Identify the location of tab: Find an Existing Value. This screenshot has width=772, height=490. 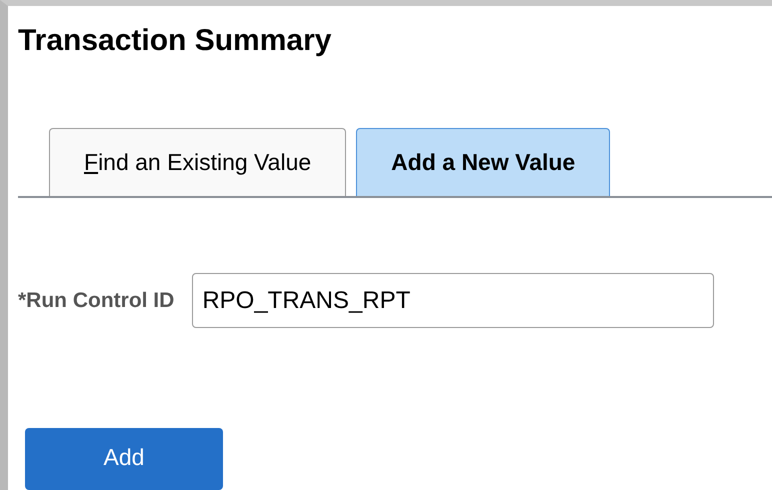
(197, 162).